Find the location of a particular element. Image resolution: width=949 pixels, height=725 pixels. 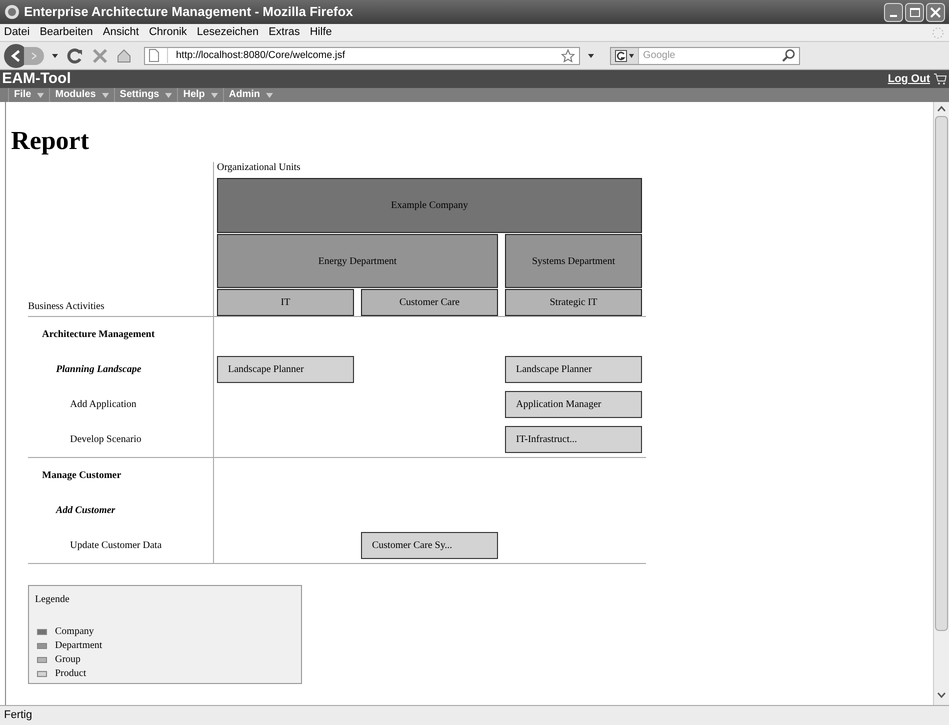

close-button is located at coordinates (935, 12).